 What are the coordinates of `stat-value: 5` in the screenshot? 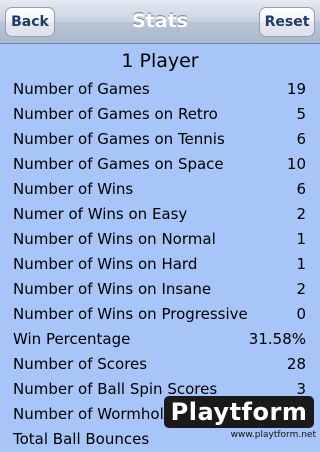 It's located at (301, 114).